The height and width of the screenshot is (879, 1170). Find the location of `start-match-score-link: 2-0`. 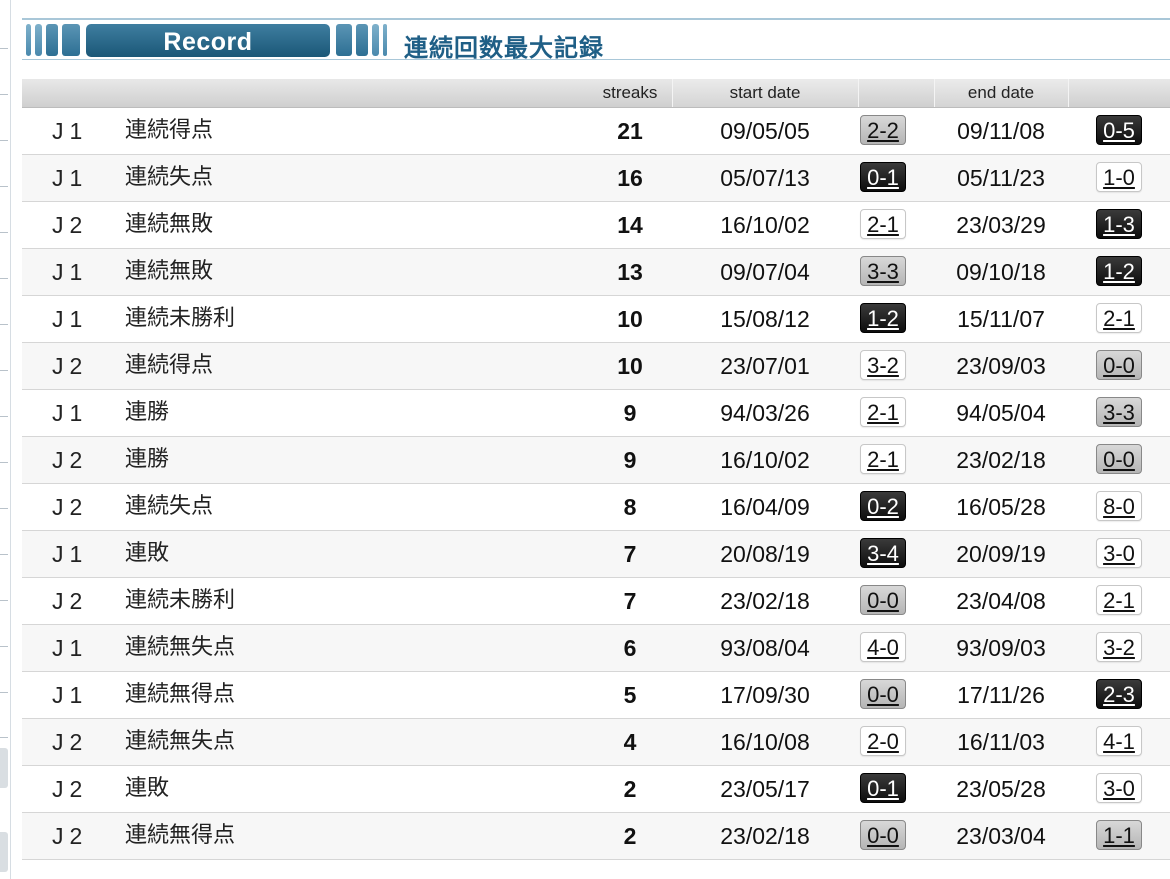

start-match-score-link: 2-0 is located at coordinates (883, 741).